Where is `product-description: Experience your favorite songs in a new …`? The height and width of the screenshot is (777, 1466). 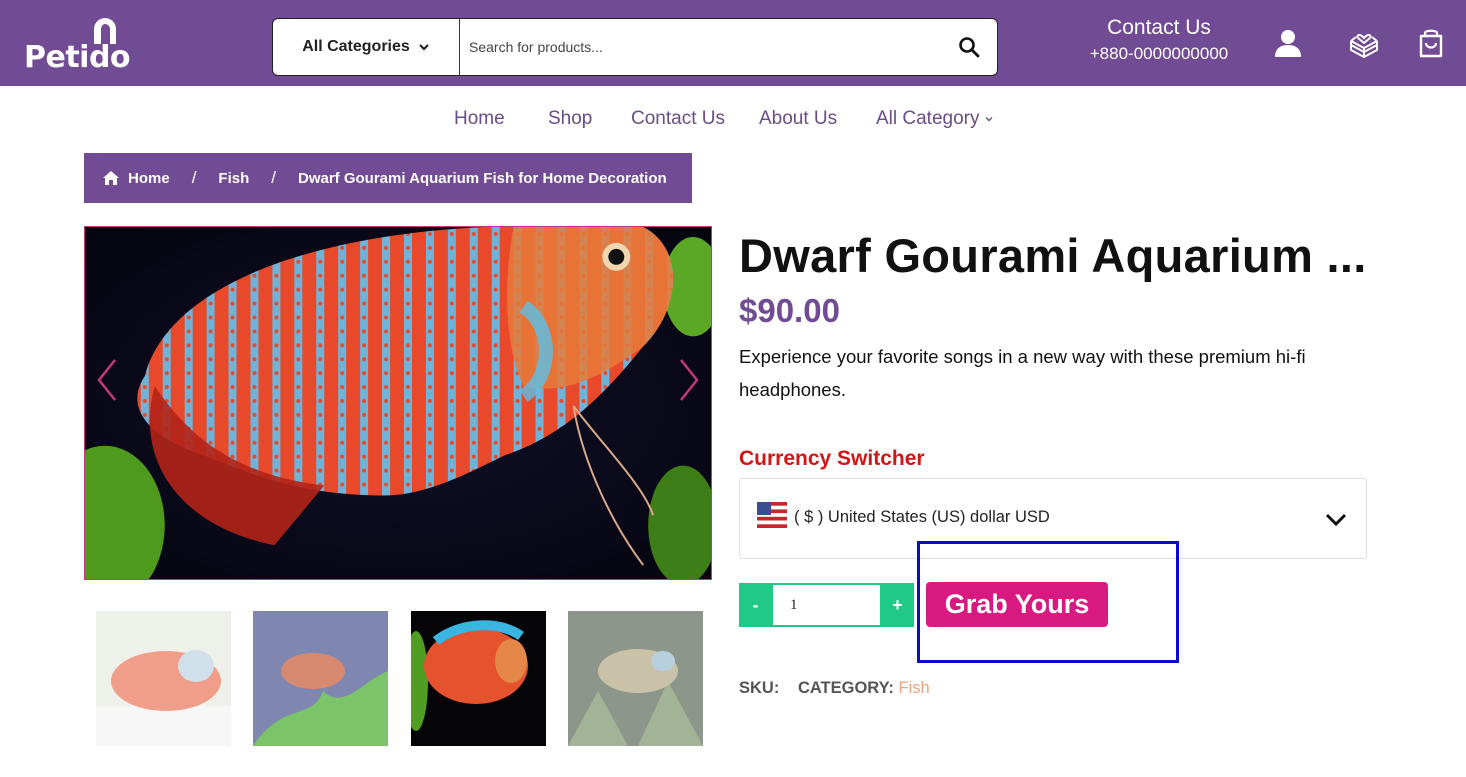 product-description: Experience your favorite songs in a new … is located at coordinates (1022, 373).